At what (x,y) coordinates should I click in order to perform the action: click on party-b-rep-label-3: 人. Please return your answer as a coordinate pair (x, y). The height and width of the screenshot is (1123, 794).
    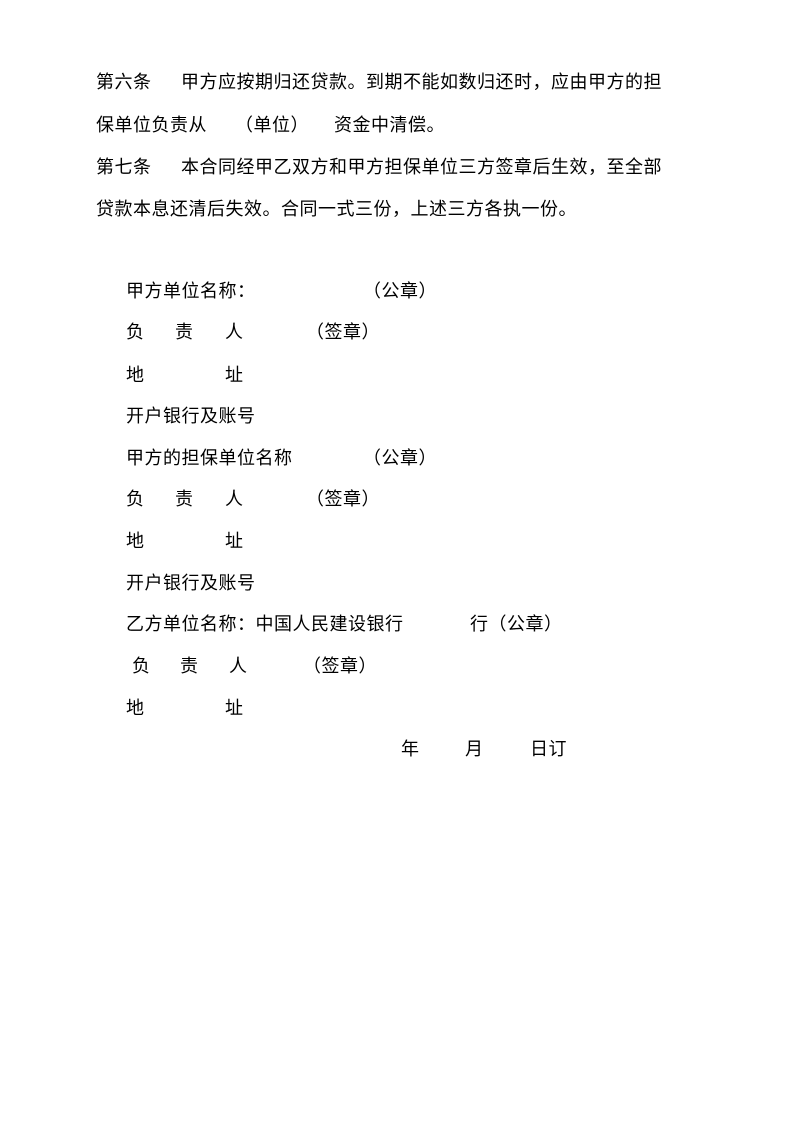
    Looking at the image, I should click on (238, 666).